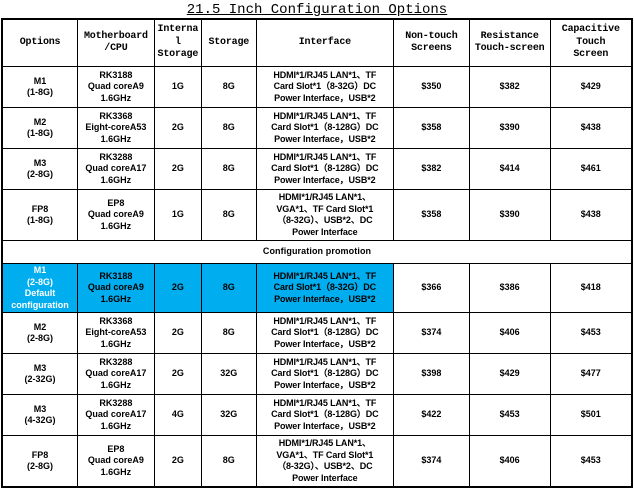 This screenshot has width=634, height=504. Describe the element at coordinates (177, 87) in the screenshot. I see `cell-internal-storage: 1G` at that location.